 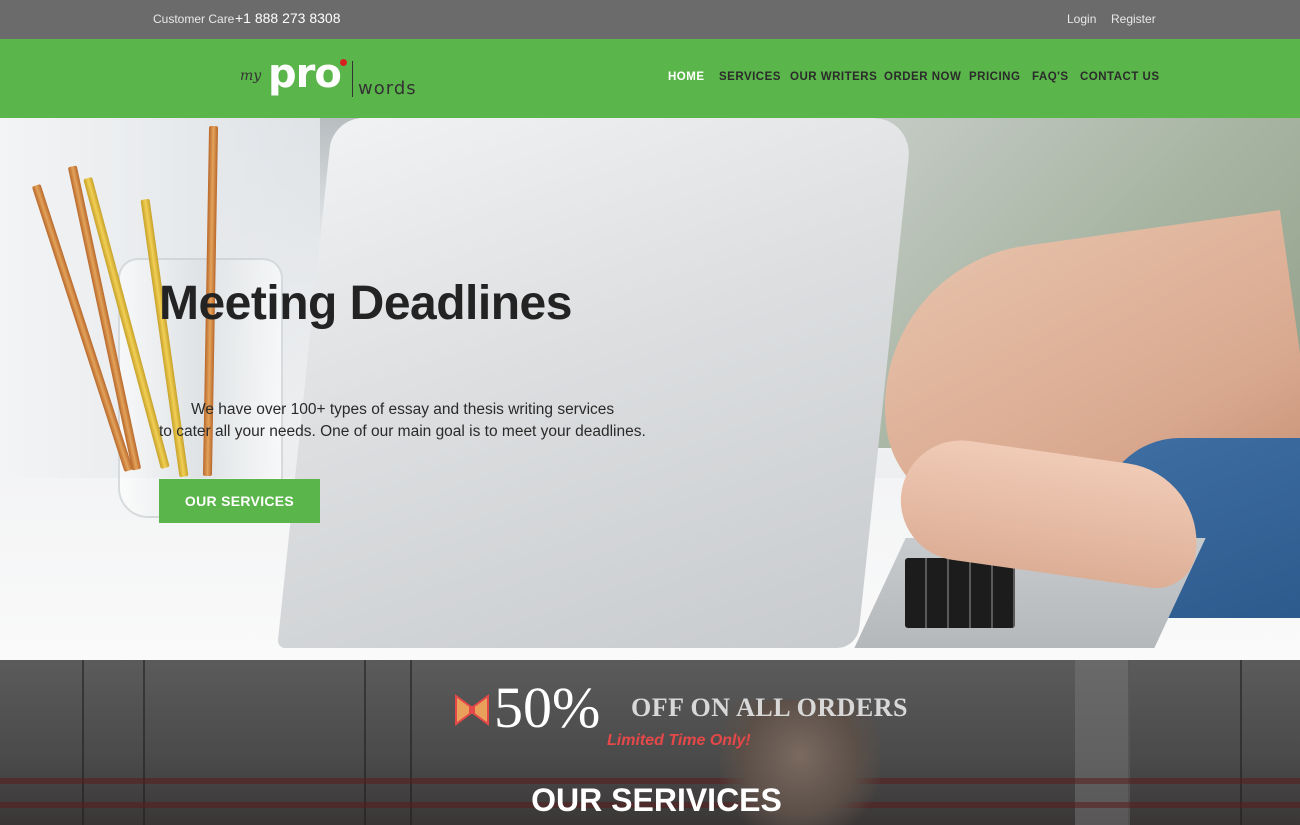 I want to click on hero-laptop-keys, so click(x=960, y=593).